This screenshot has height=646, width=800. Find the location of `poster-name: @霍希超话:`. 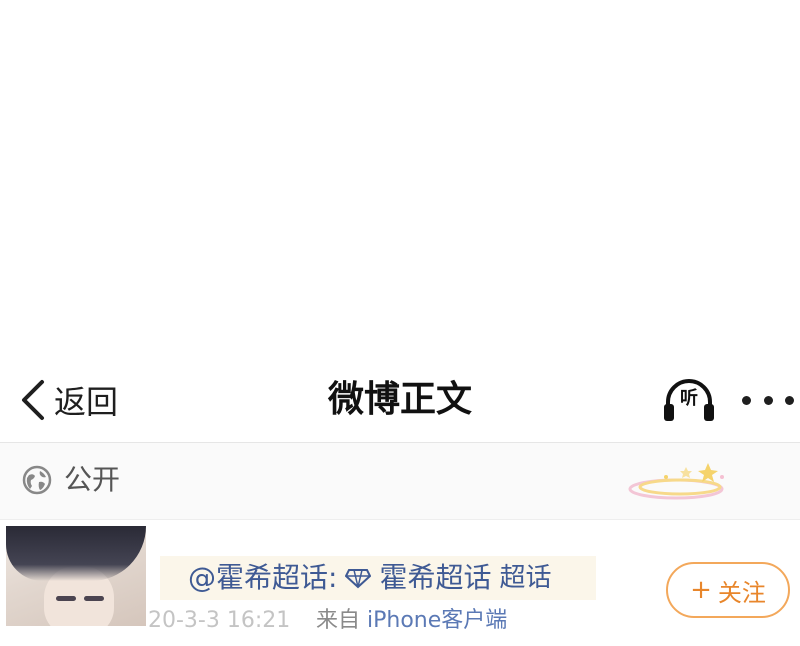

poster-name: @霍希超话: is located at coordinates (262, 578).